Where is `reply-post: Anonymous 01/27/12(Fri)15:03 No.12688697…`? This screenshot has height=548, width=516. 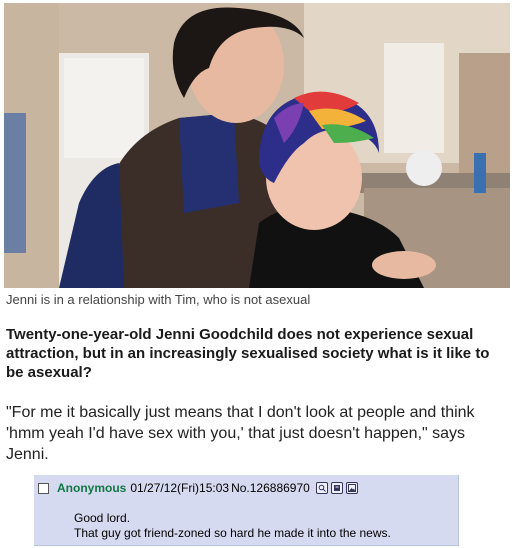
reply-post: Anonymous 01/27/12(Fri)15:03 No.12688697… is located at coordinates (246, 510).